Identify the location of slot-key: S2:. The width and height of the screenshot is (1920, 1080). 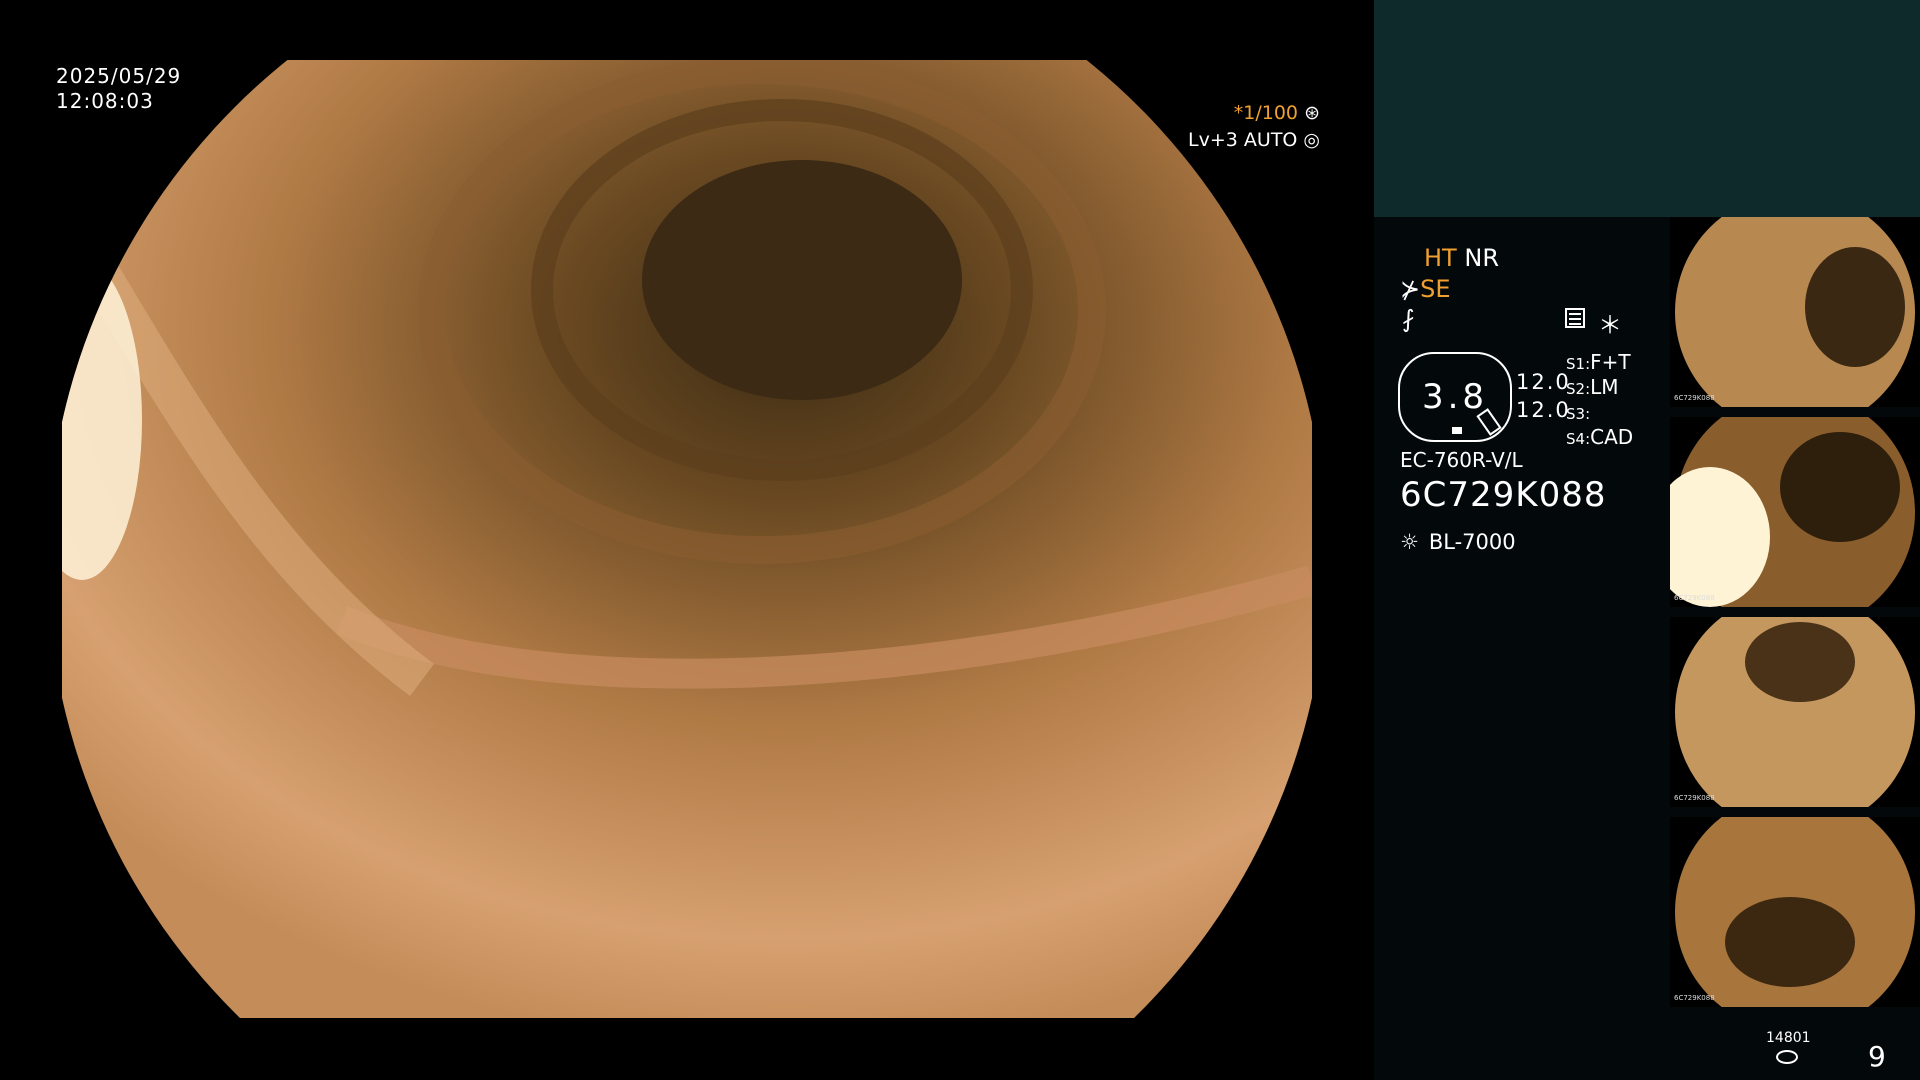
(1578, 389).